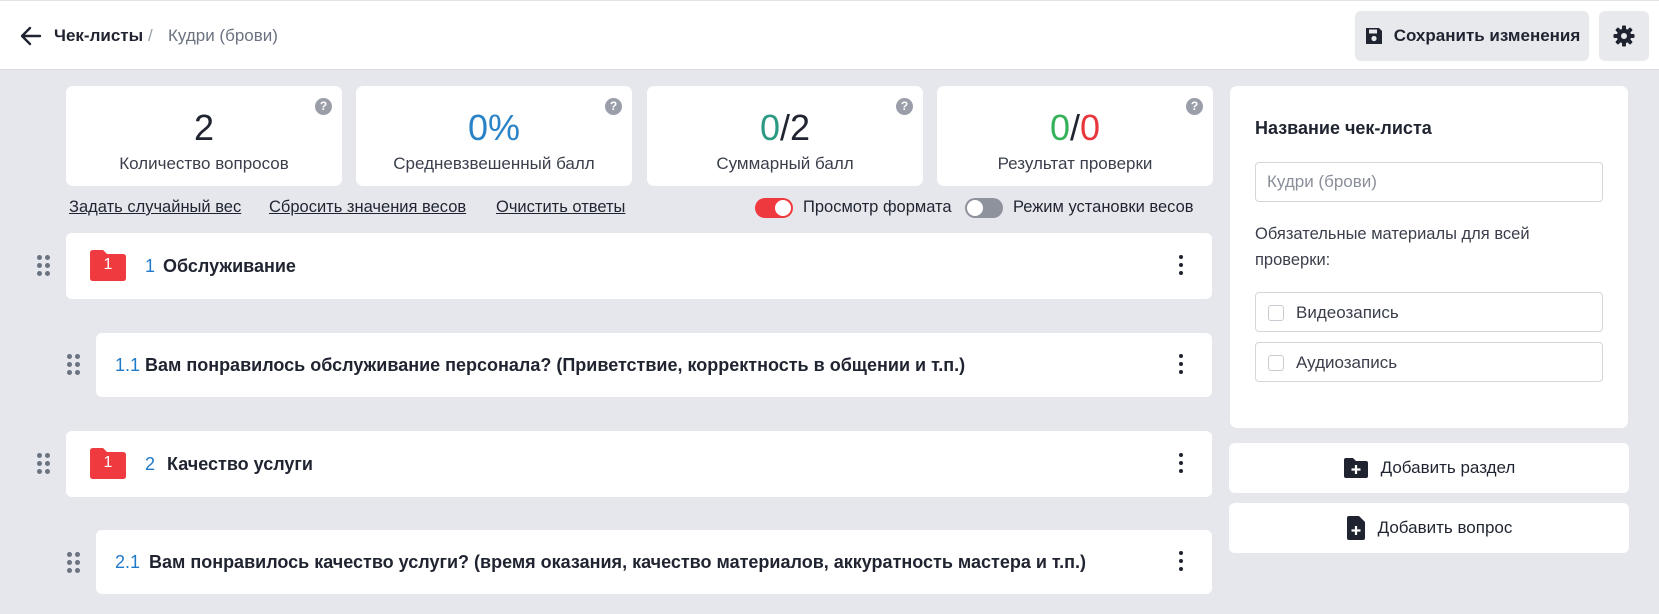  Describe the element at coordinates (1103, 207) in the screenshot. I see `weight-mode-label: Режим установки весов` at that location.